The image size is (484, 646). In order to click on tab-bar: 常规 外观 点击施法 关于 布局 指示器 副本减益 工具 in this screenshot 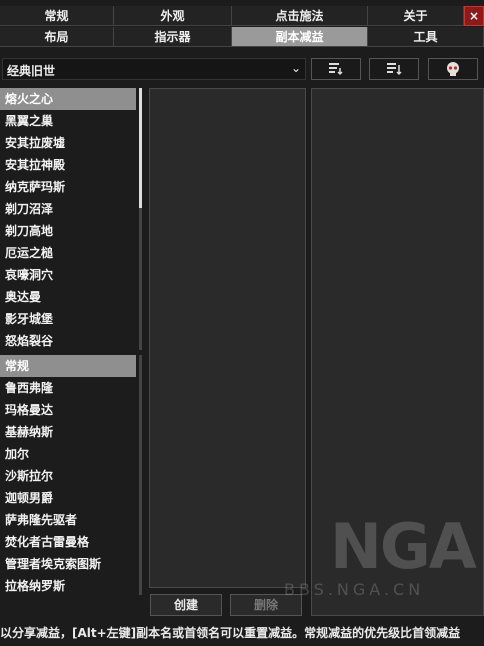, I will do `click(242, 27)`.